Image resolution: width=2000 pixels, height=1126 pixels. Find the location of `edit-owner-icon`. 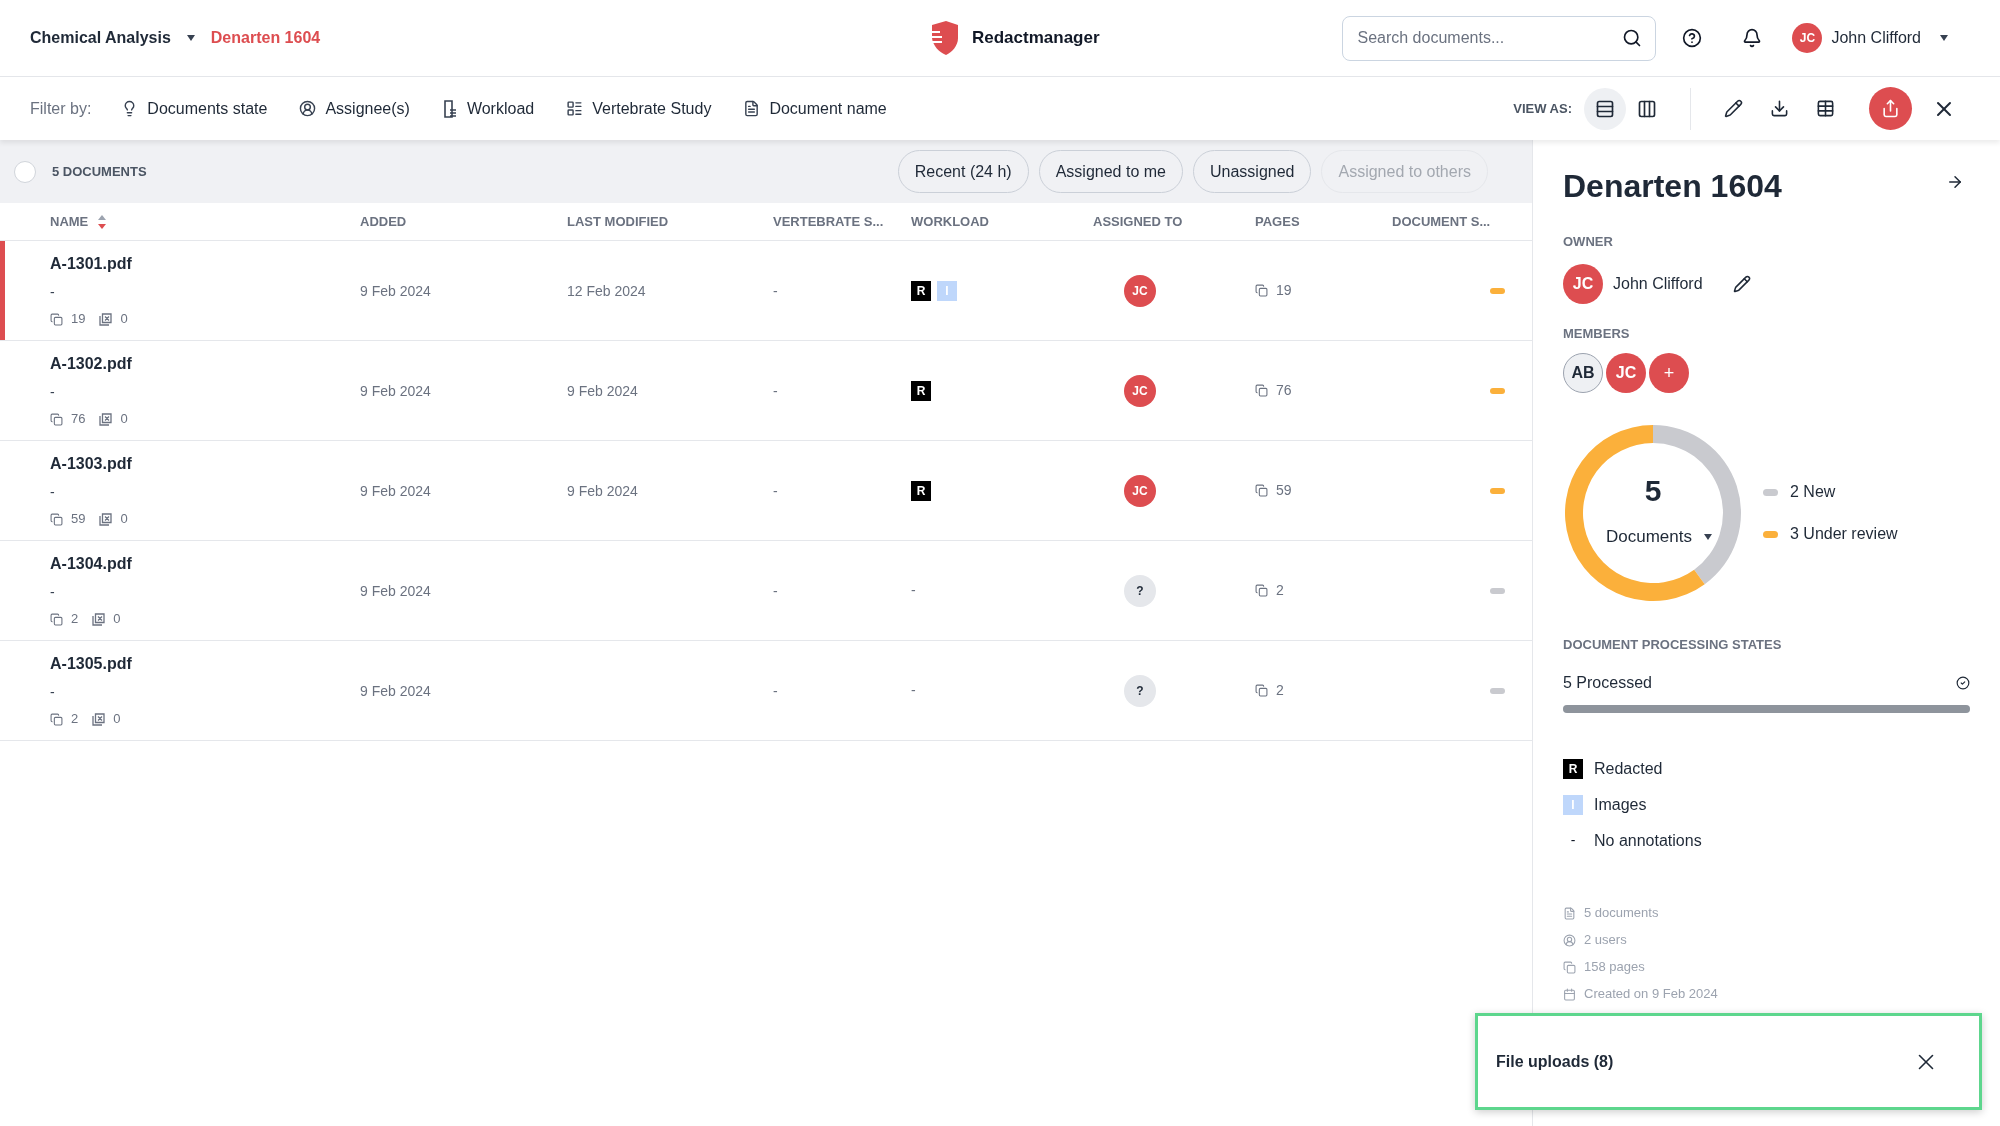

edit-owner-icon is located at coordinates (1741, 283).